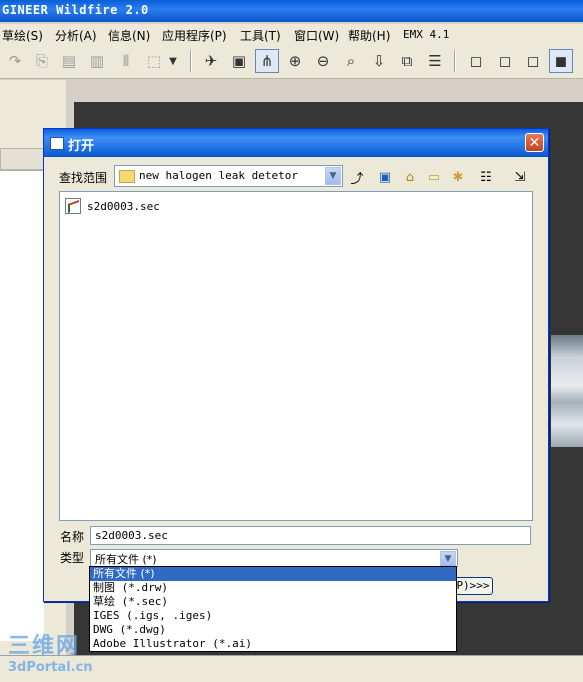 This screenshot has height=682, width=583. I want to click on preview-expand-button: P)>>>, so click(473, 586).